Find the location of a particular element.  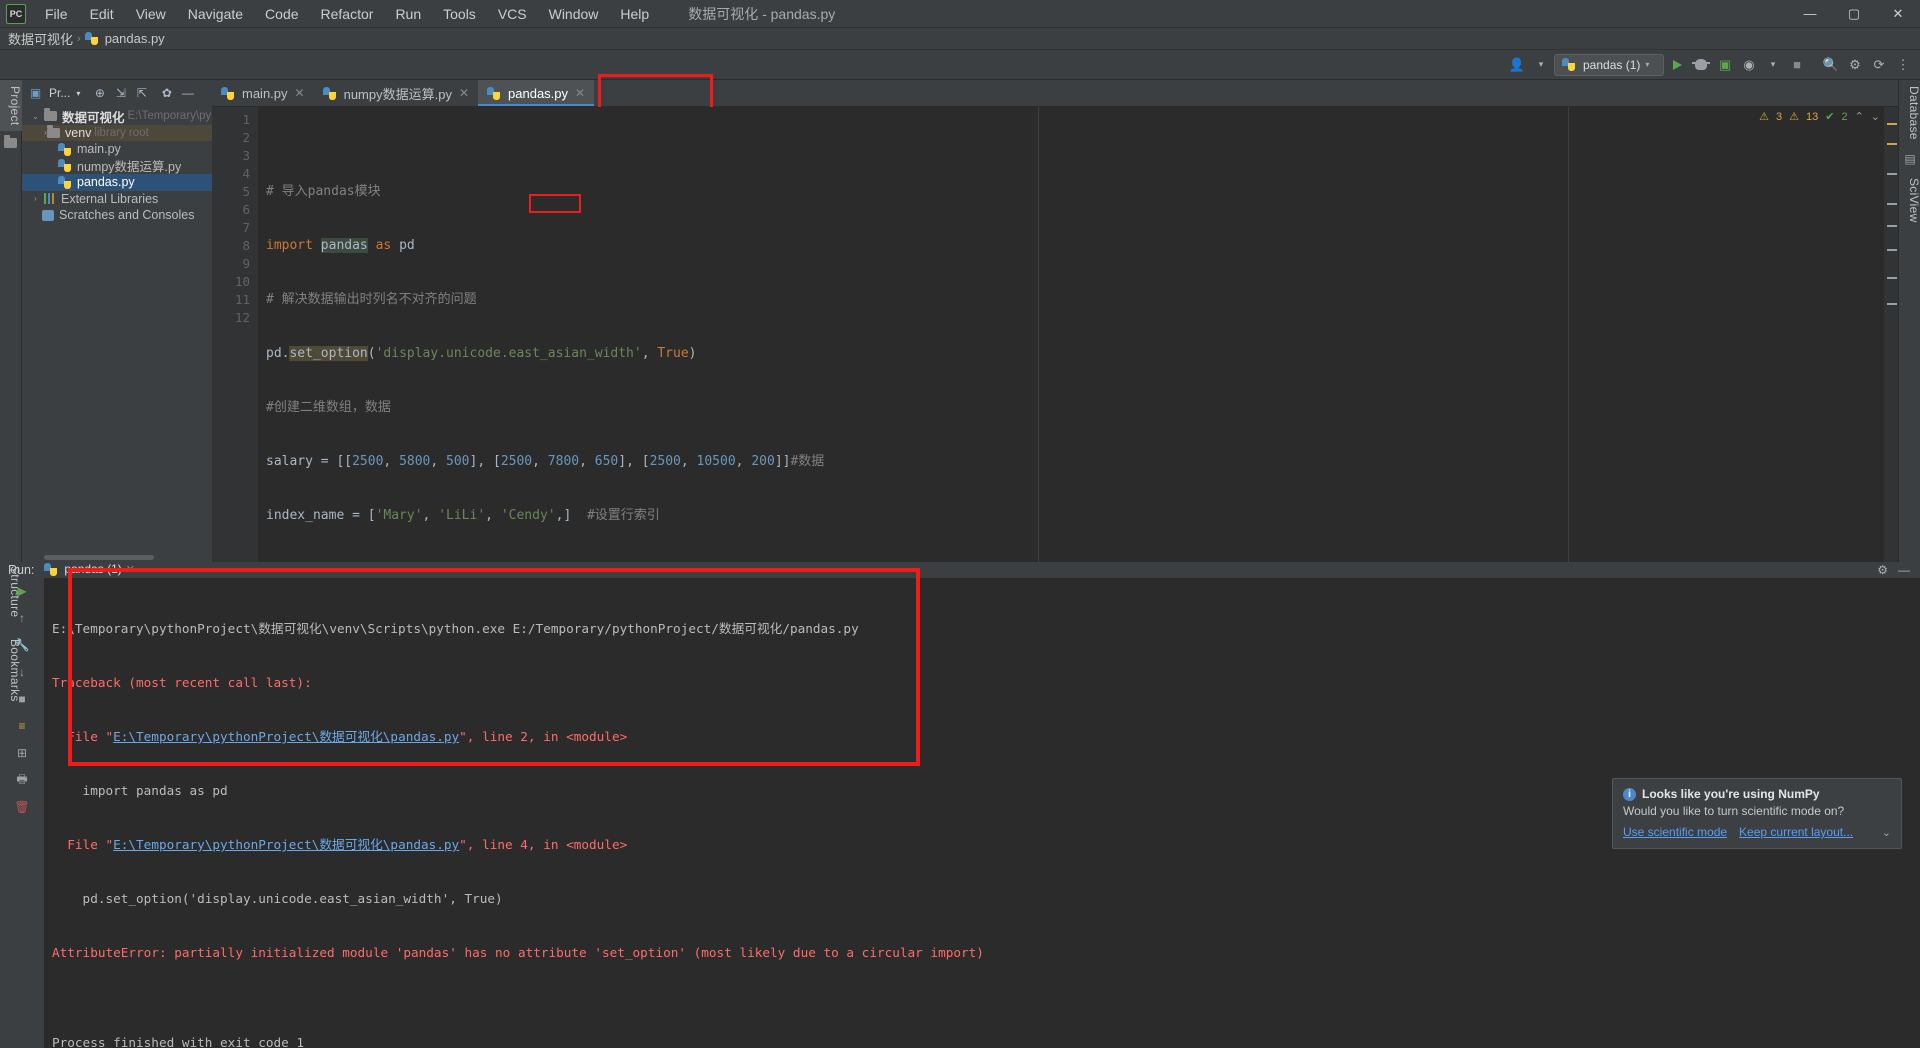

hide-panel-icon: — is located at coordinates (187, 93).